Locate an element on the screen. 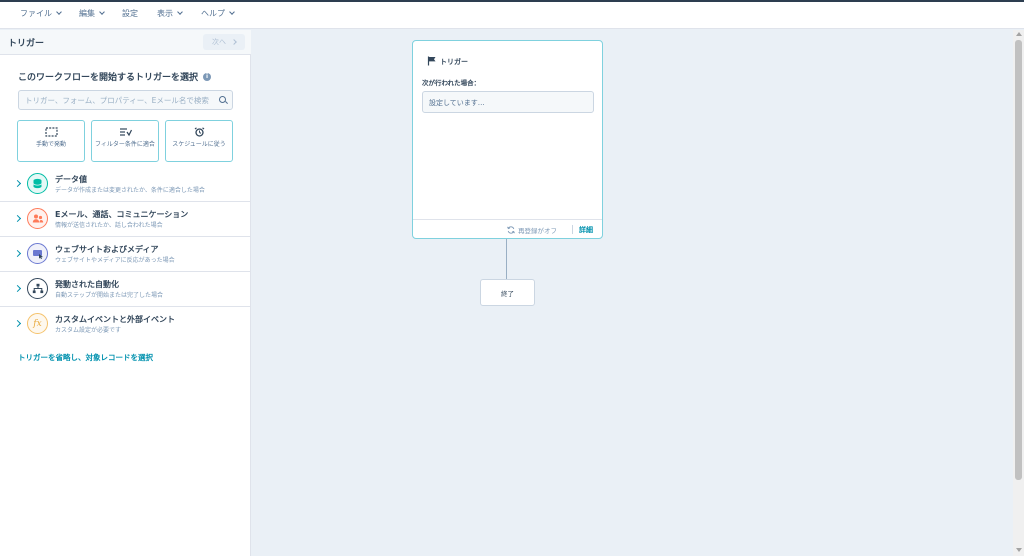 The height and width of the screenshot is (556, 1024). category-title: 発動された自動化 is located at coordinates (87, 284).